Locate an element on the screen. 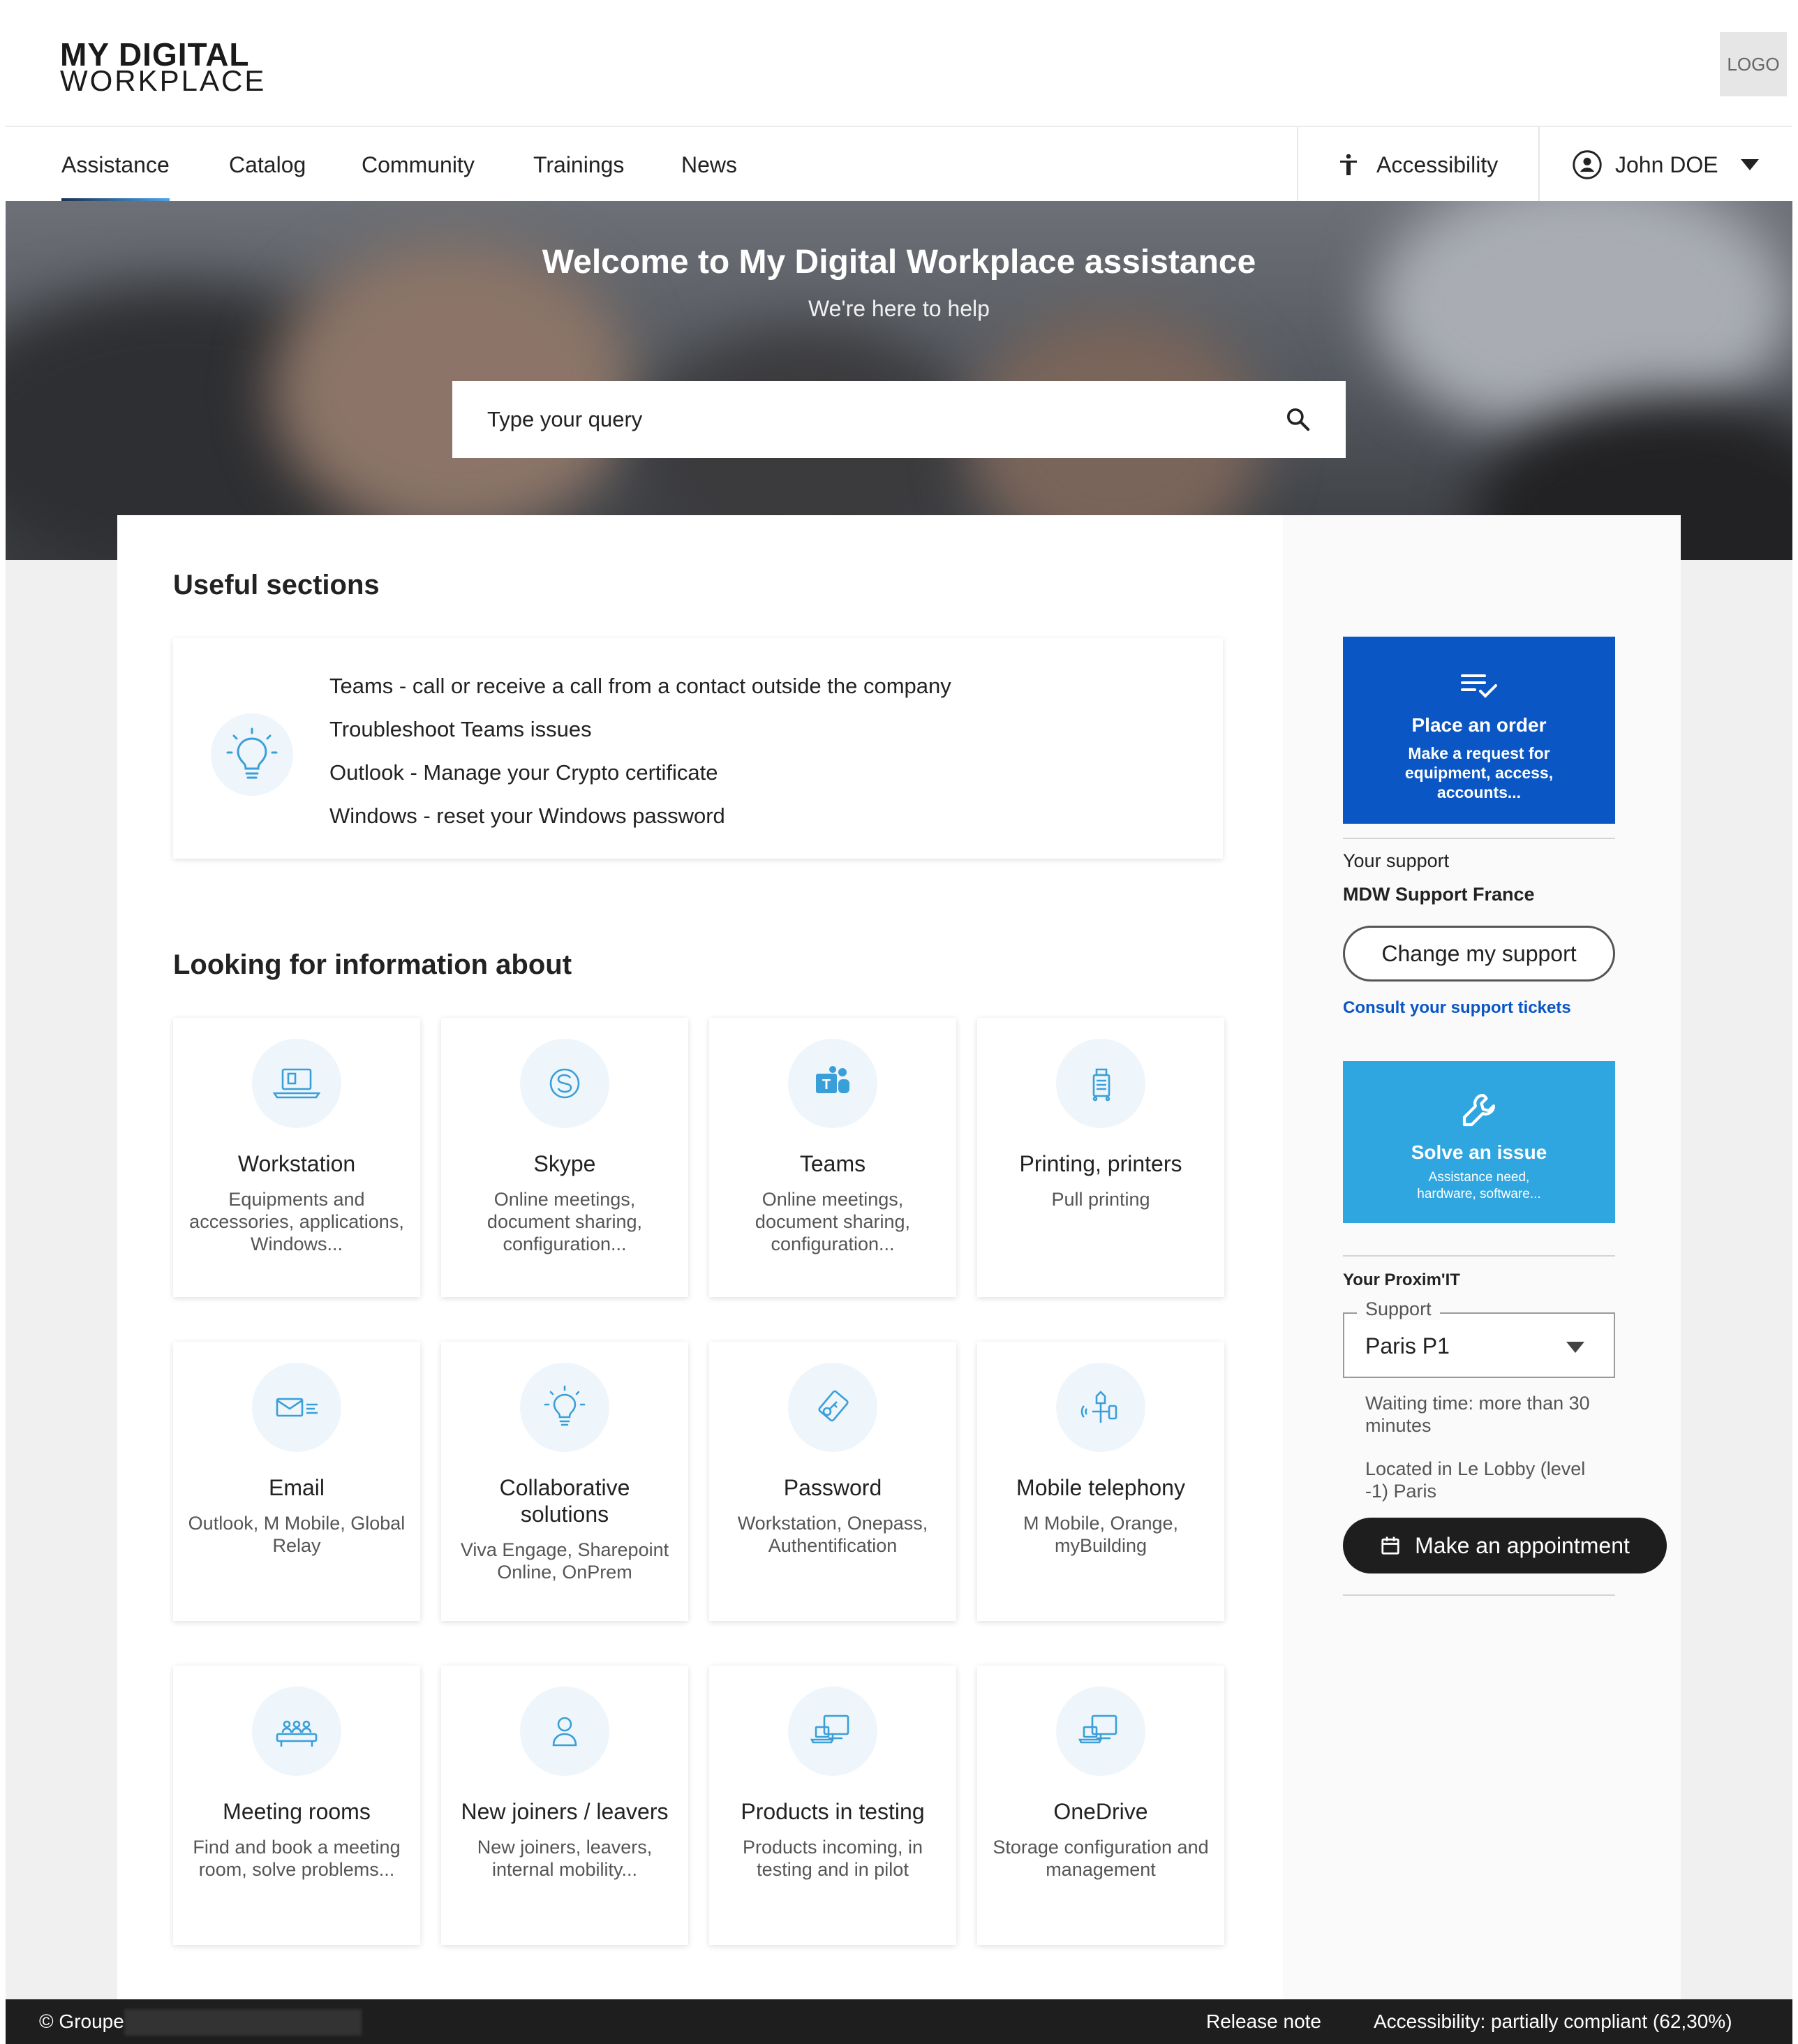 The height and width of the screenshot is (2044, 1798). tile-title: Mobile telephony is located at coordinates (1100, 1487).